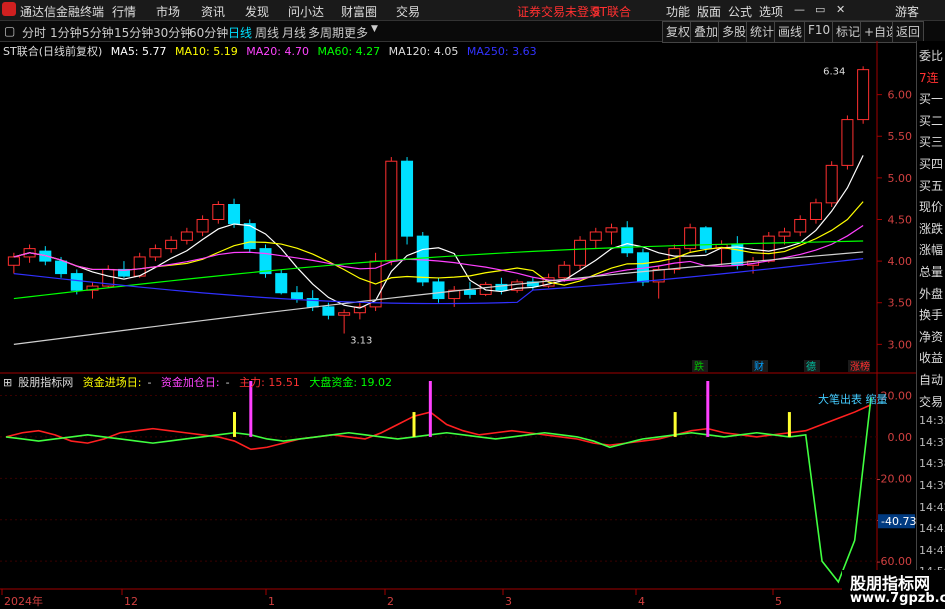 The height and width of the screenshot is (609, 945). Describe the element at coordinates (931, 336) in the screenshot. I see `side-panel-item: 净资` at that location.